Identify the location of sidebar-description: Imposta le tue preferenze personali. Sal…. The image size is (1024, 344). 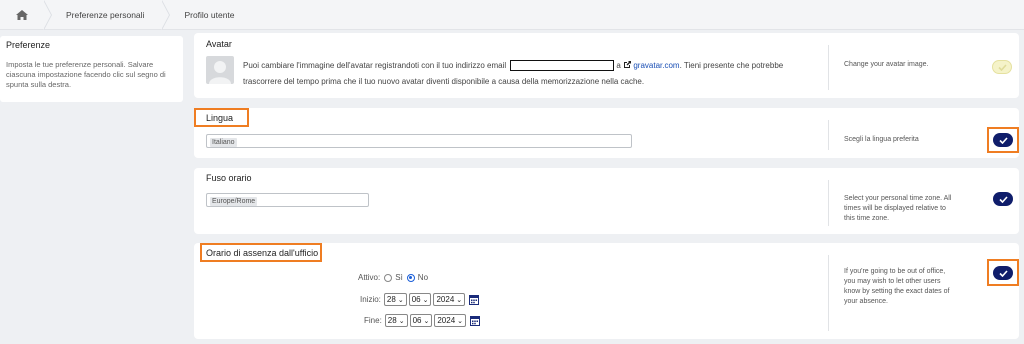
(86, 74).